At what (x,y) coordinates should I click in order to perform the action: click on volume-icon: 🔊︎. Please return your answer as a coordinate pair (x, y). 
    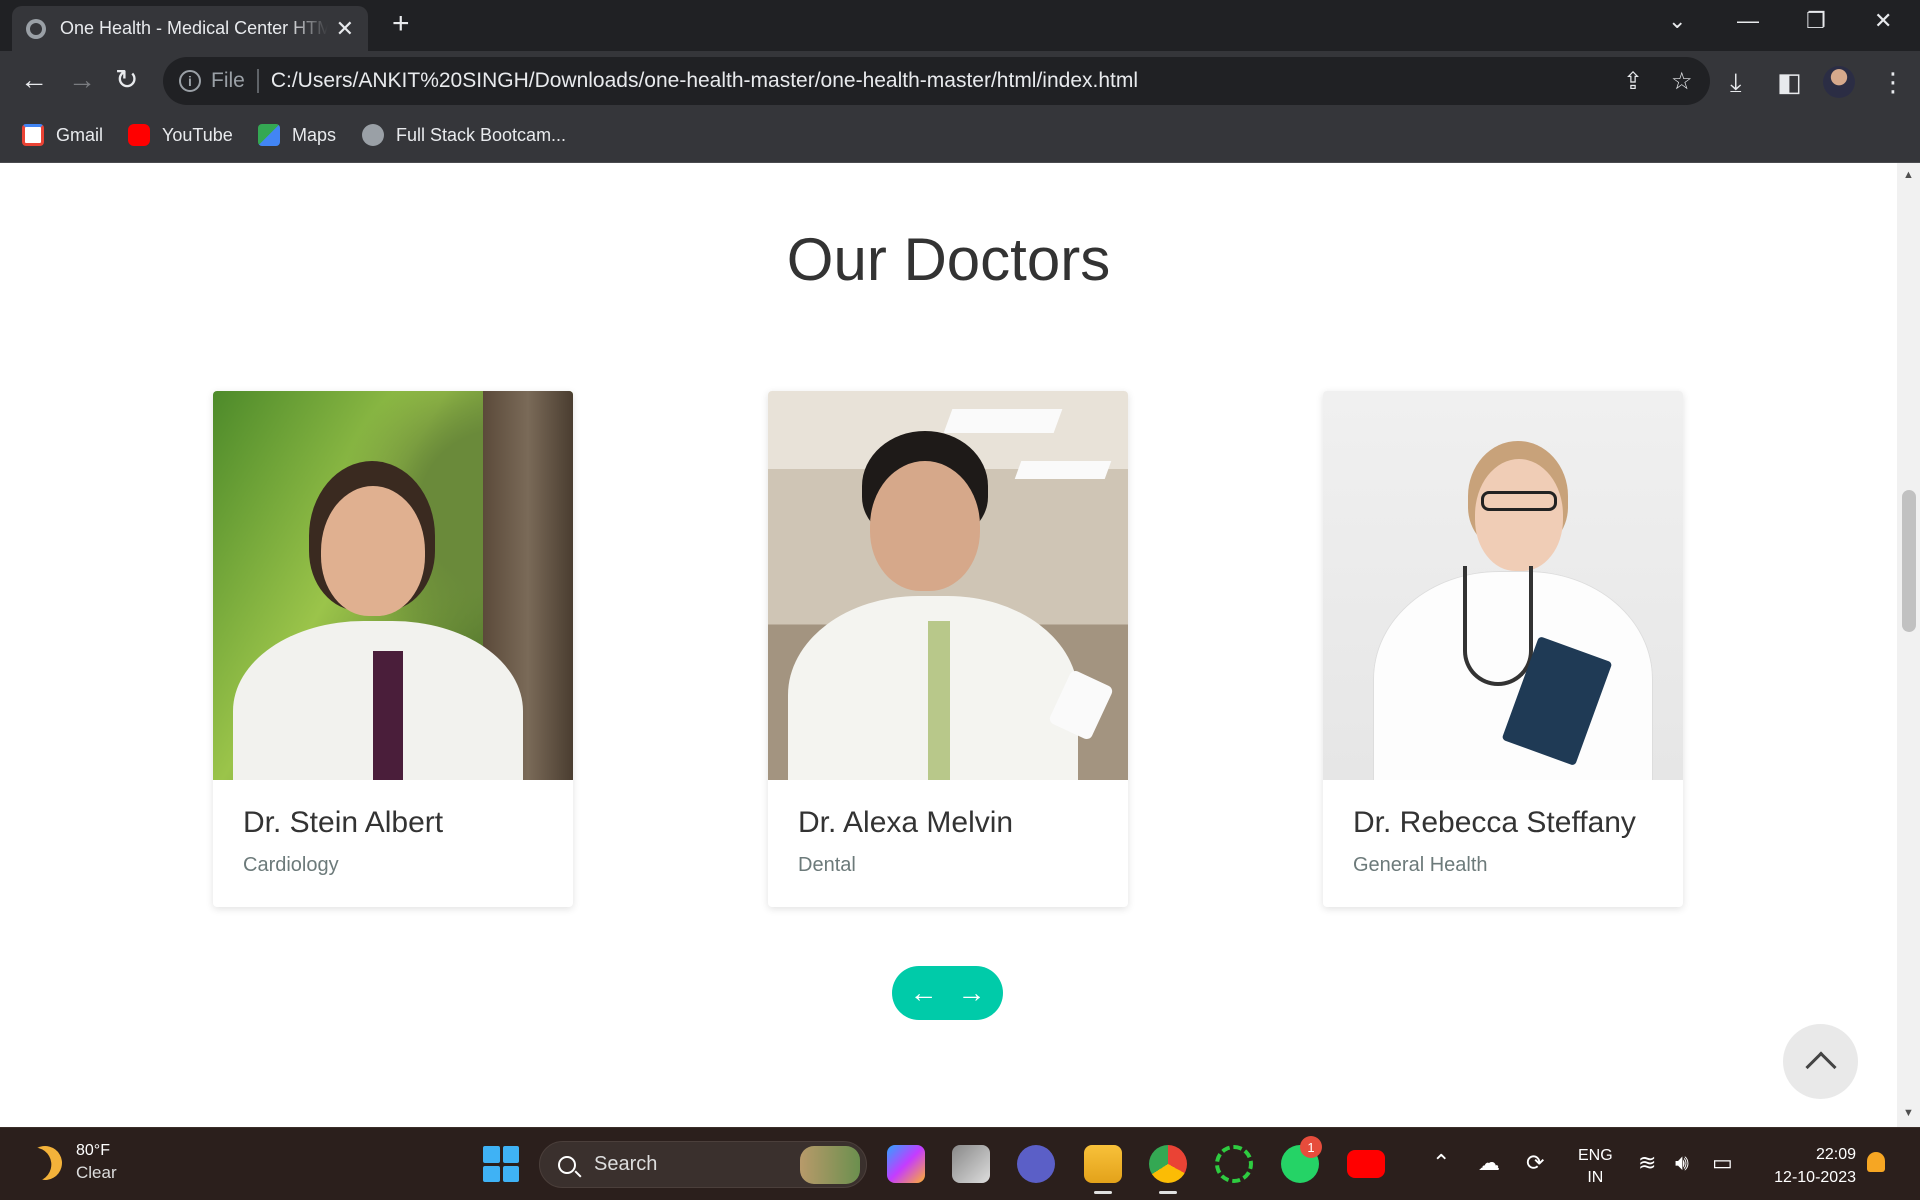
    Looking at the image, I should click on (1682, 1163).